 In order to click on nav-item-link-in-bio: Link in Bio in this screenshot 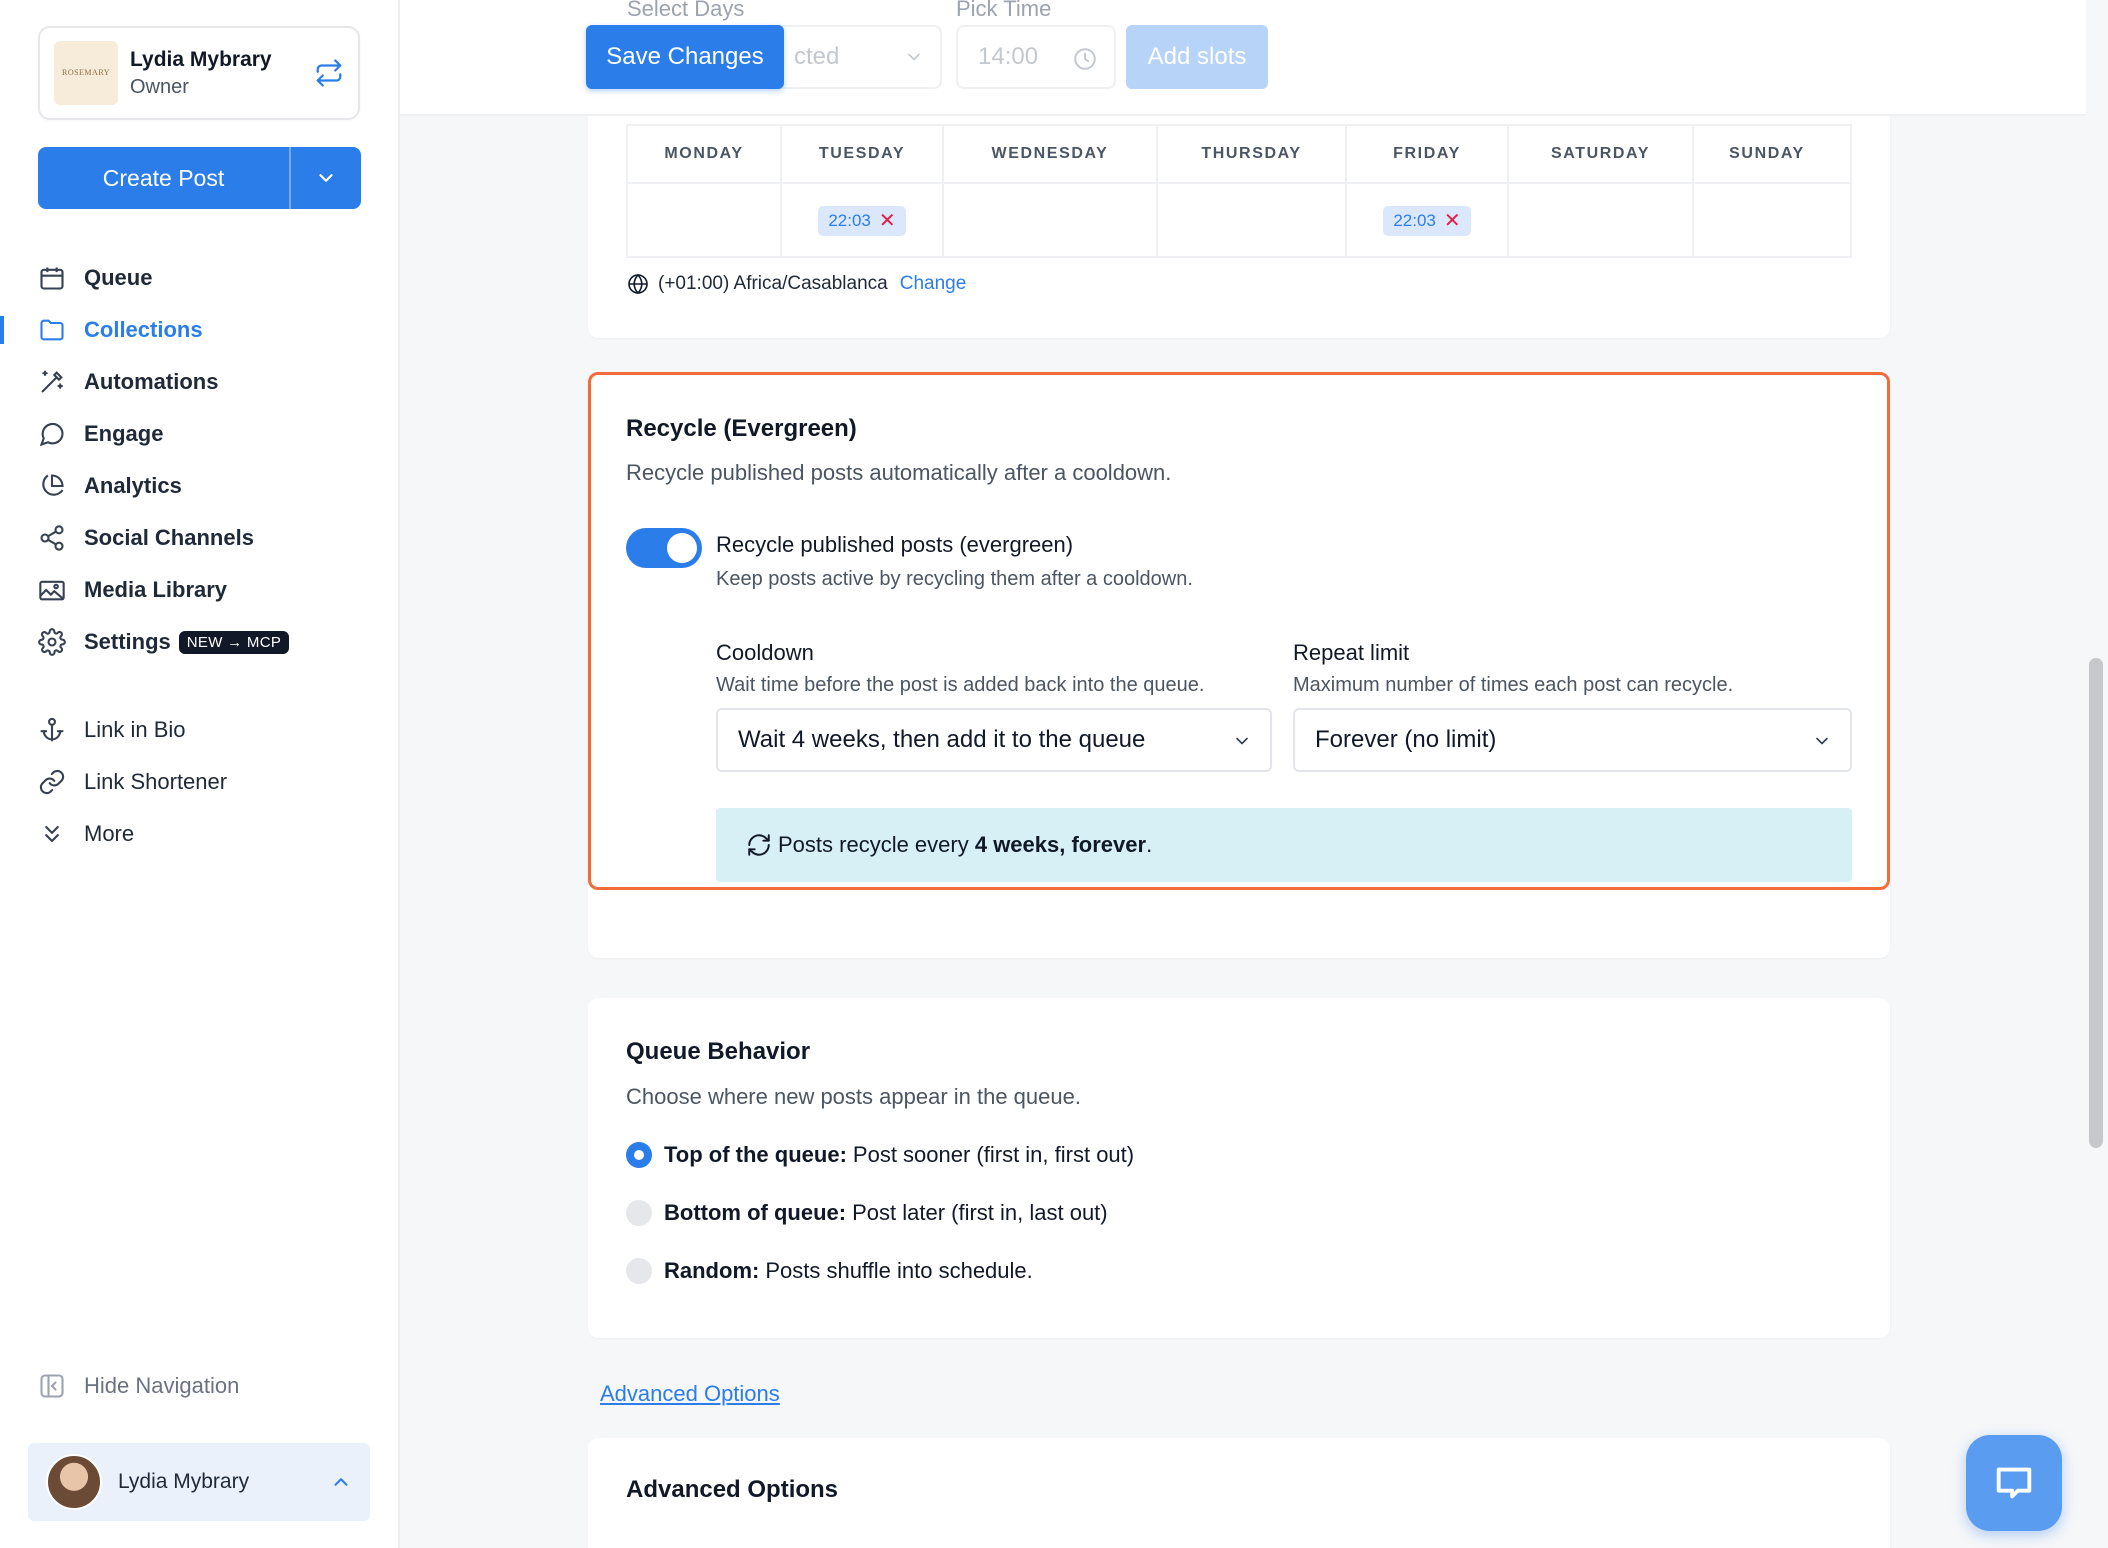, I will do `click(208, 730)`.